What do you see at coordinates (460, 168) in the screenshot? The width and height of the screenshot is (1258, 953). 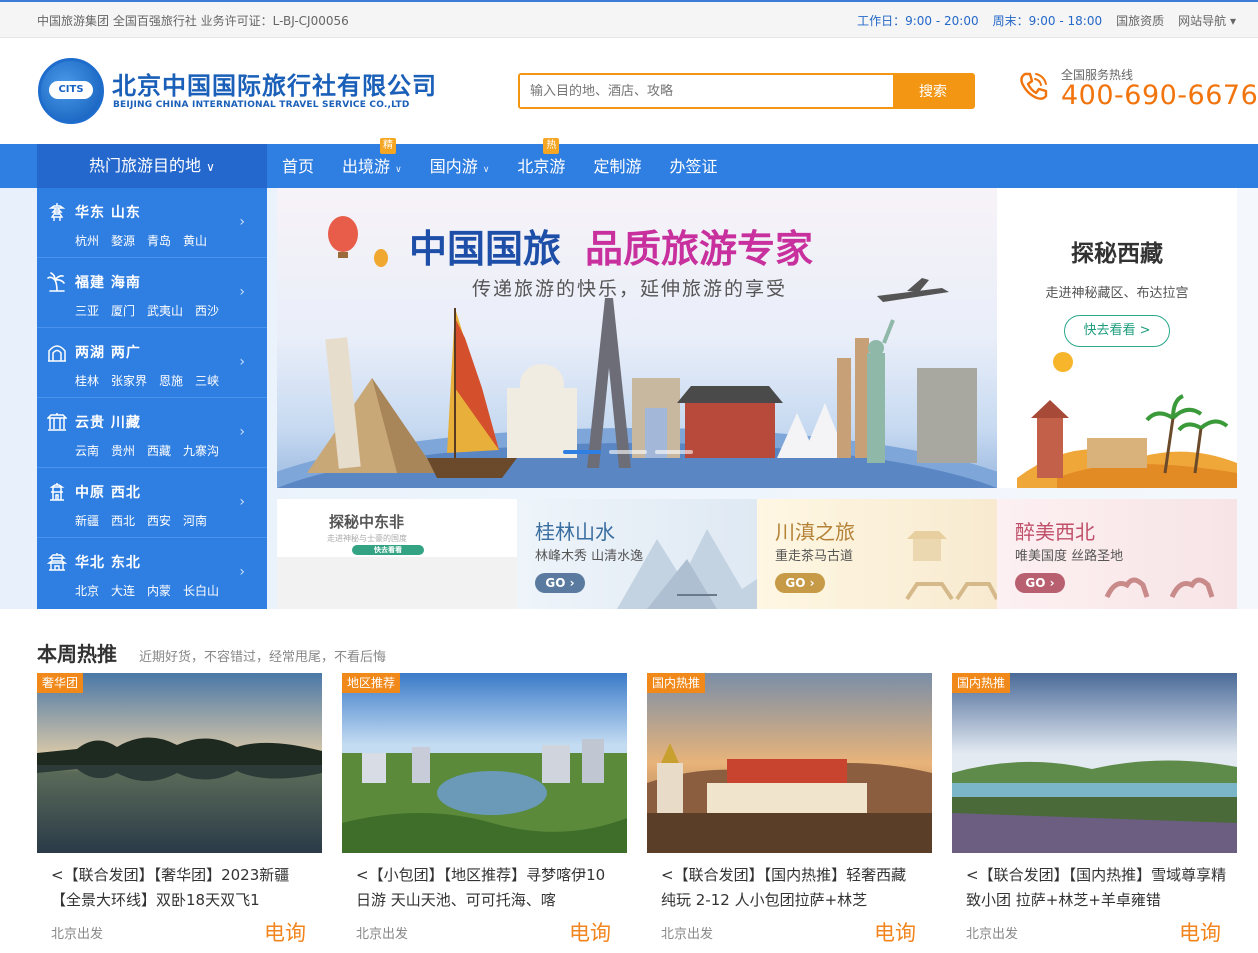 I see `nav-item-domestic: 国内游 ∨` at bounding box center [460, 168].